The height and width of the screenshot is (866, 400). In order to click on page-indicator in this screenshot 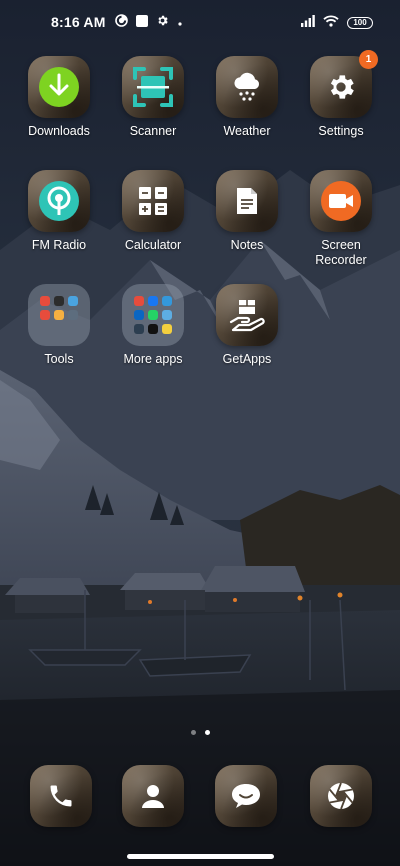, I will do `click(200, 732)`.